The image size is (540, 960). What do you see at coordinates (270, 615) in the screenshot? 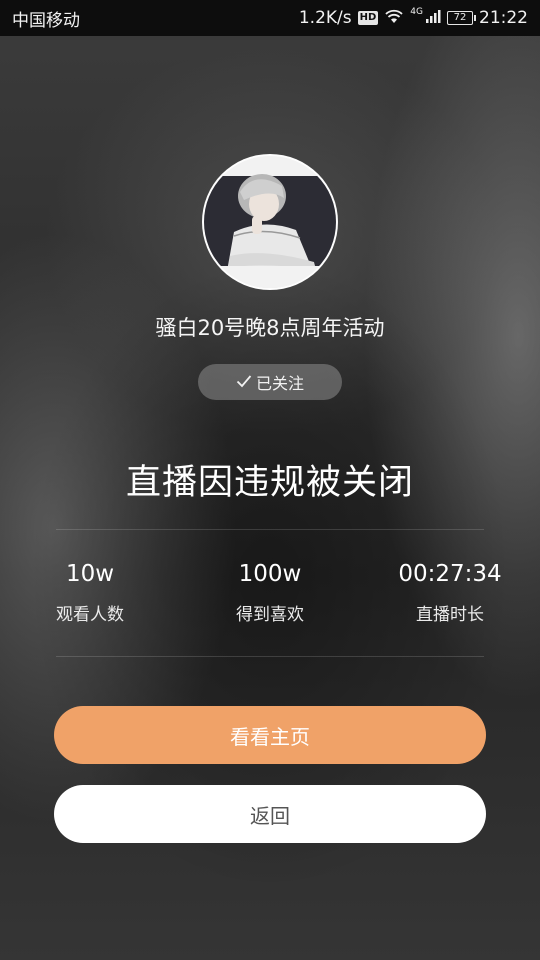
I see `stat-label: 得到喜欢` at bounding box center [270, 615].